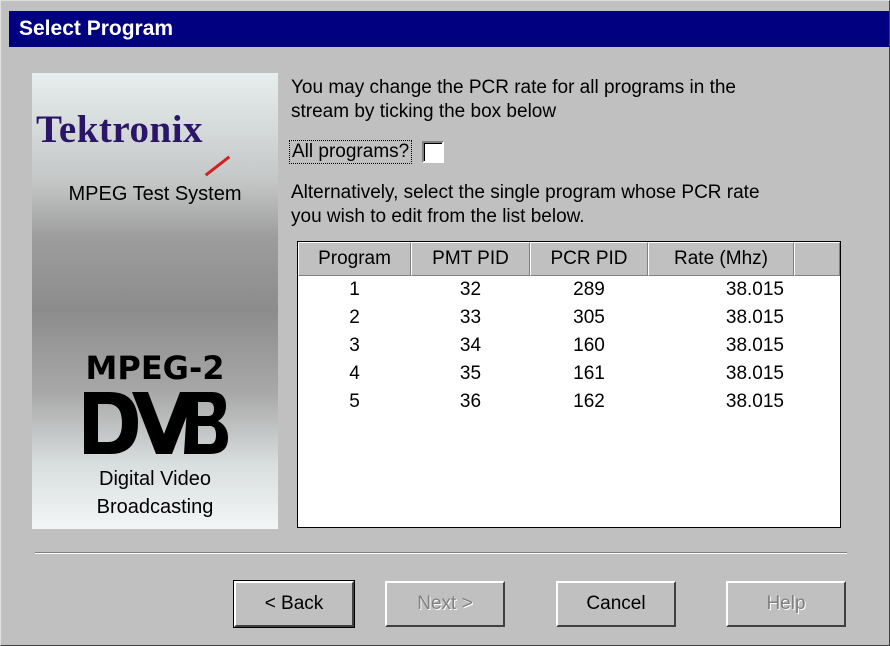 The height and width of the screenshot is (646, 890). What do you see at coordinates (433, 152) in the screenshot?
I see `all-programs-checkbox` at bounding box center [433, 152].